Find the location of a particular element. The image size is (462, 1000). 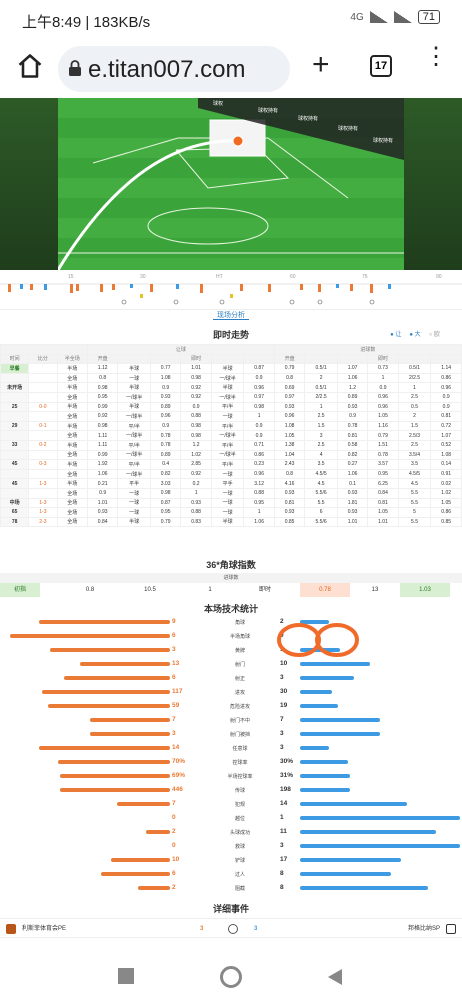

network-label: 4G is located at coordinates (357, 17).